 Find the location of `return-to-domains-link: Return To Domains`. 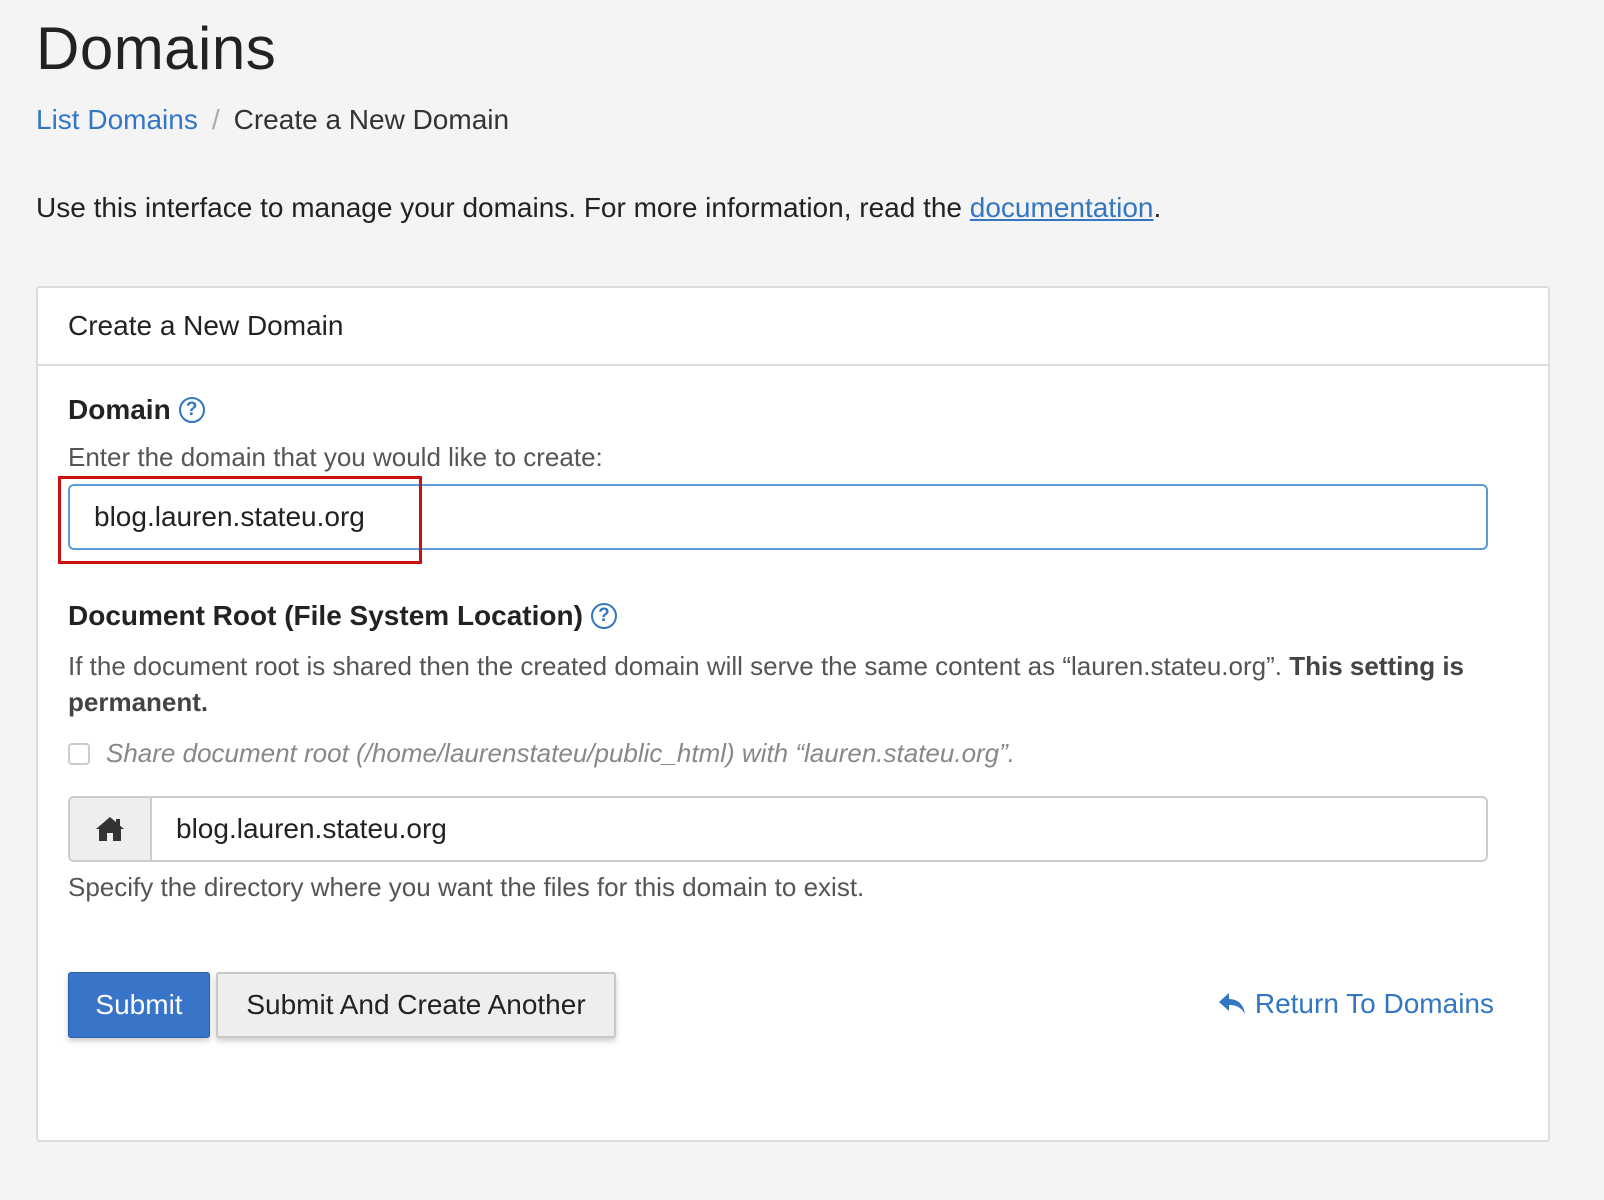

return-to-domains-link: Return To Domains is located at coordinates (1355, 1004).